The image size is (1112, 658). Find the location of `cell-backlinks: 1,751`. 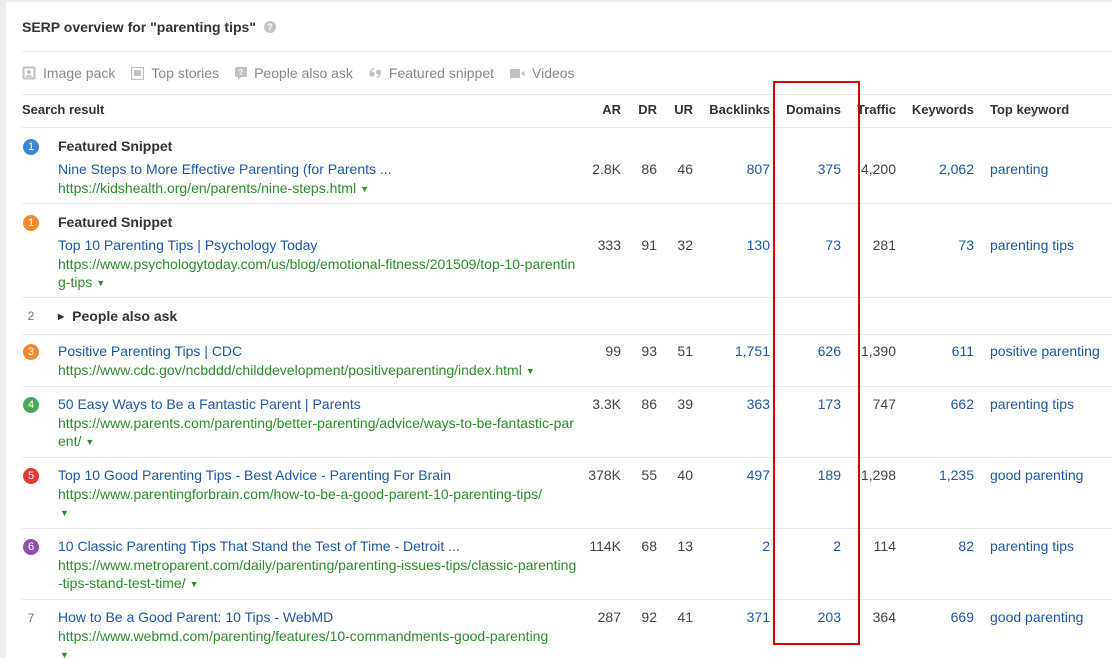

cell-backlinks: 1,751 is located at coordinates (752, 351).